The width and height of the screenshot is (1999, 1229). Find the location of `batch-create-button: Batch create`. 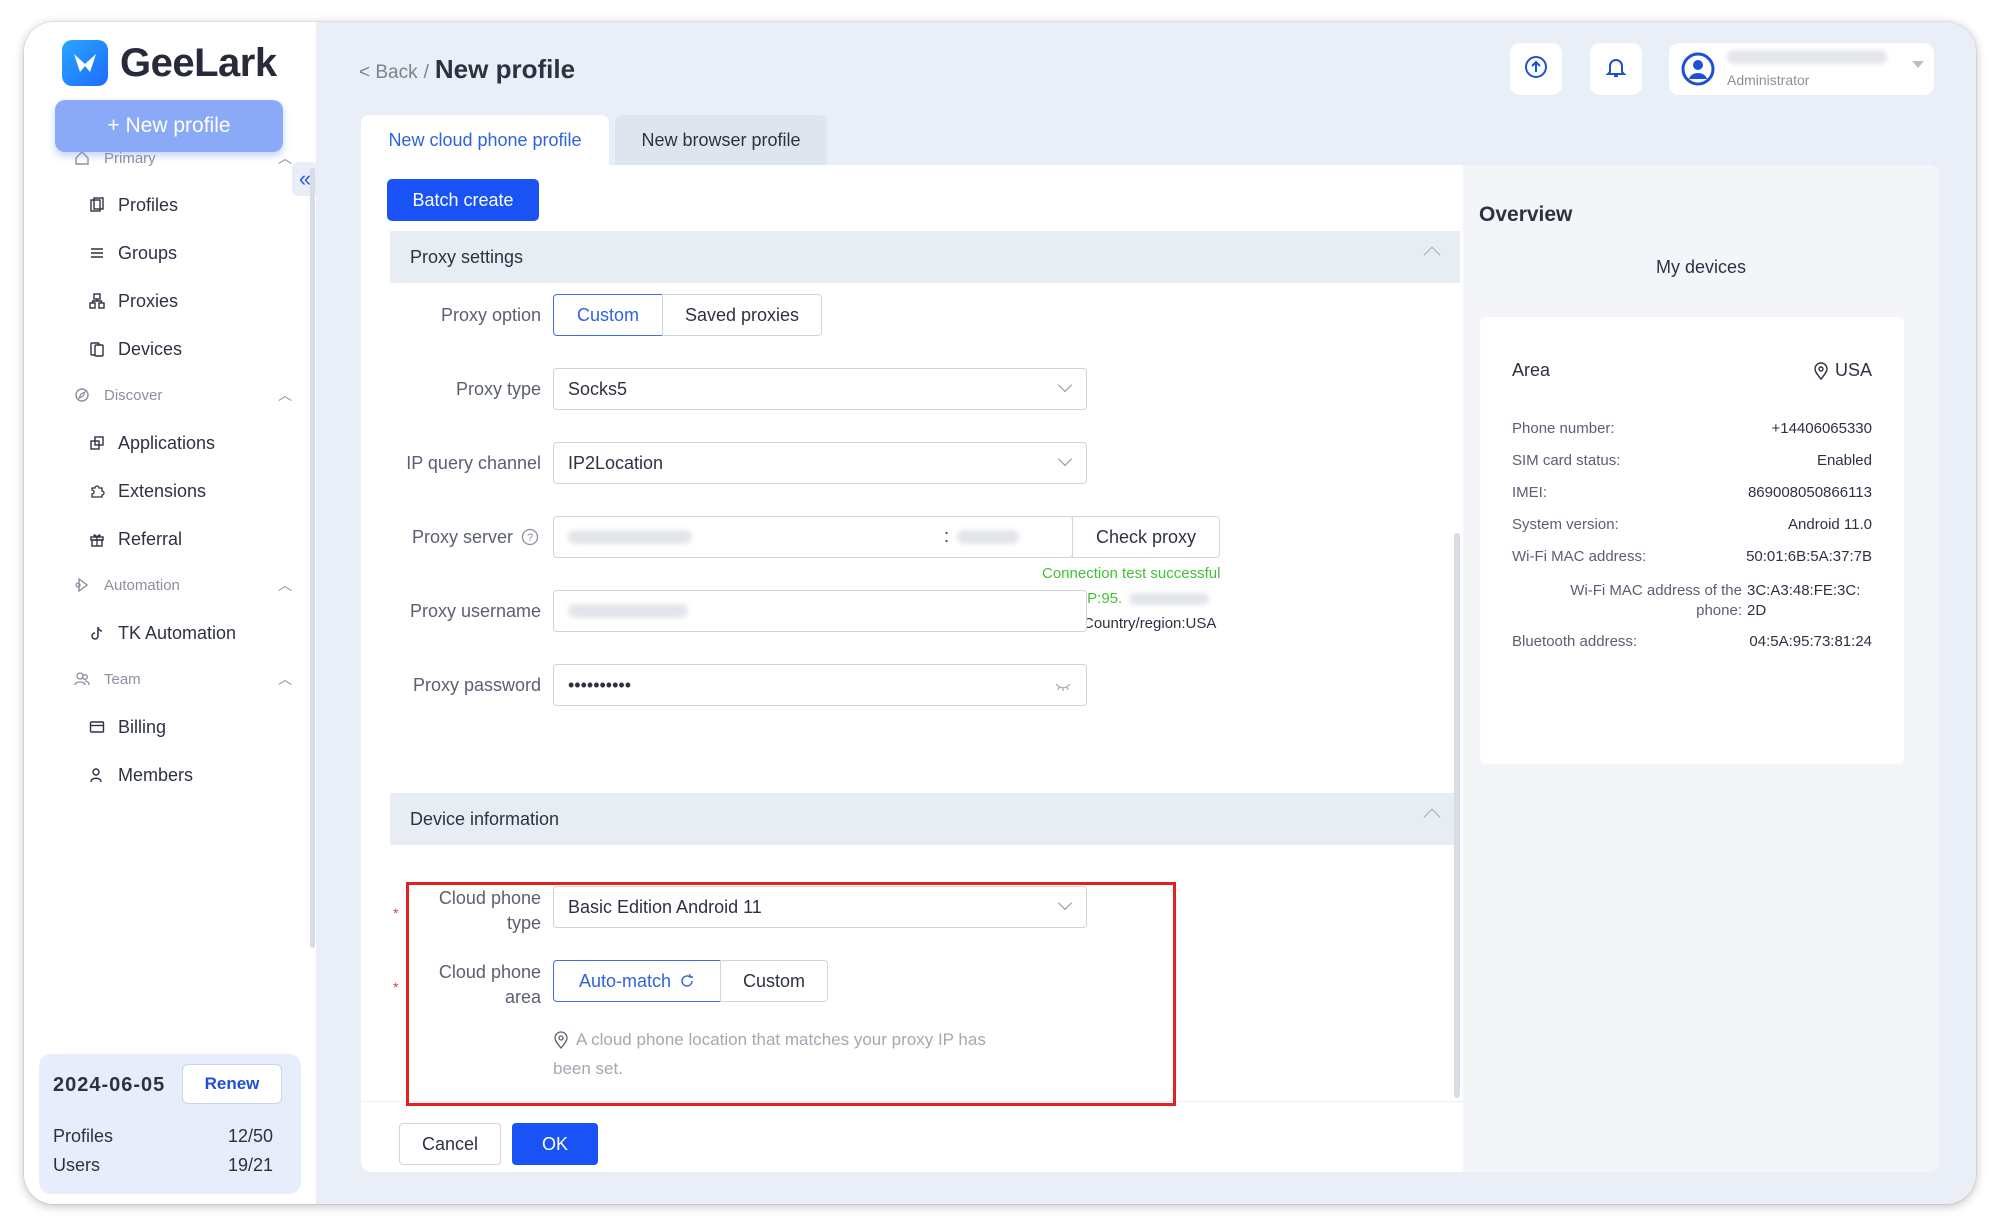

batch-create-button: Batch create is located at coordinates (463, 200).